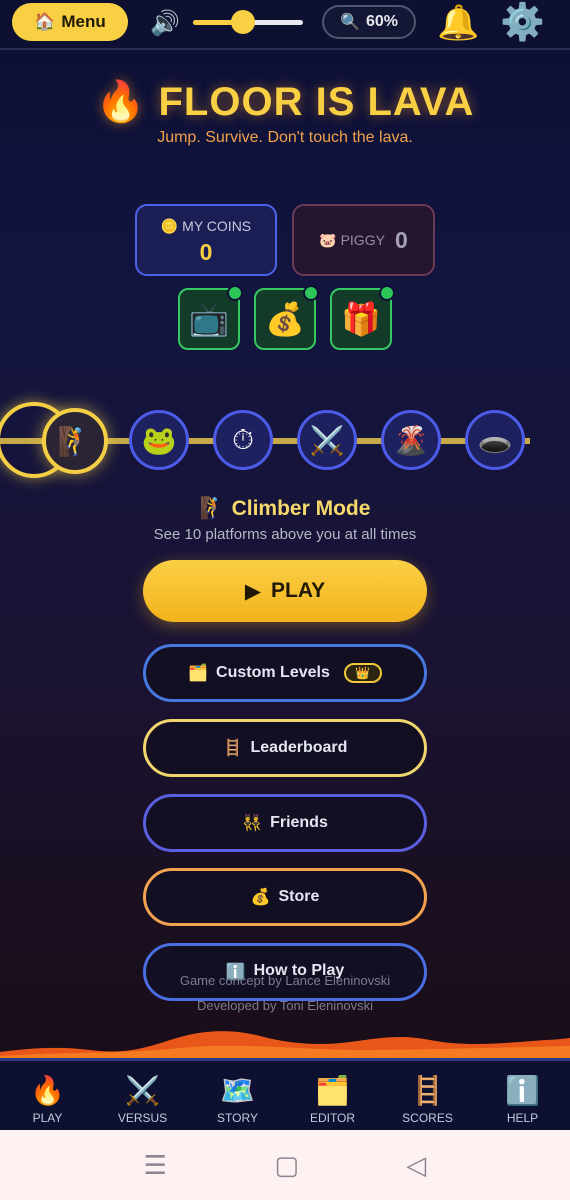 This screenshot has width=570, height=1200. I want to click on mode-frog: 🐸, so click(159, 440).